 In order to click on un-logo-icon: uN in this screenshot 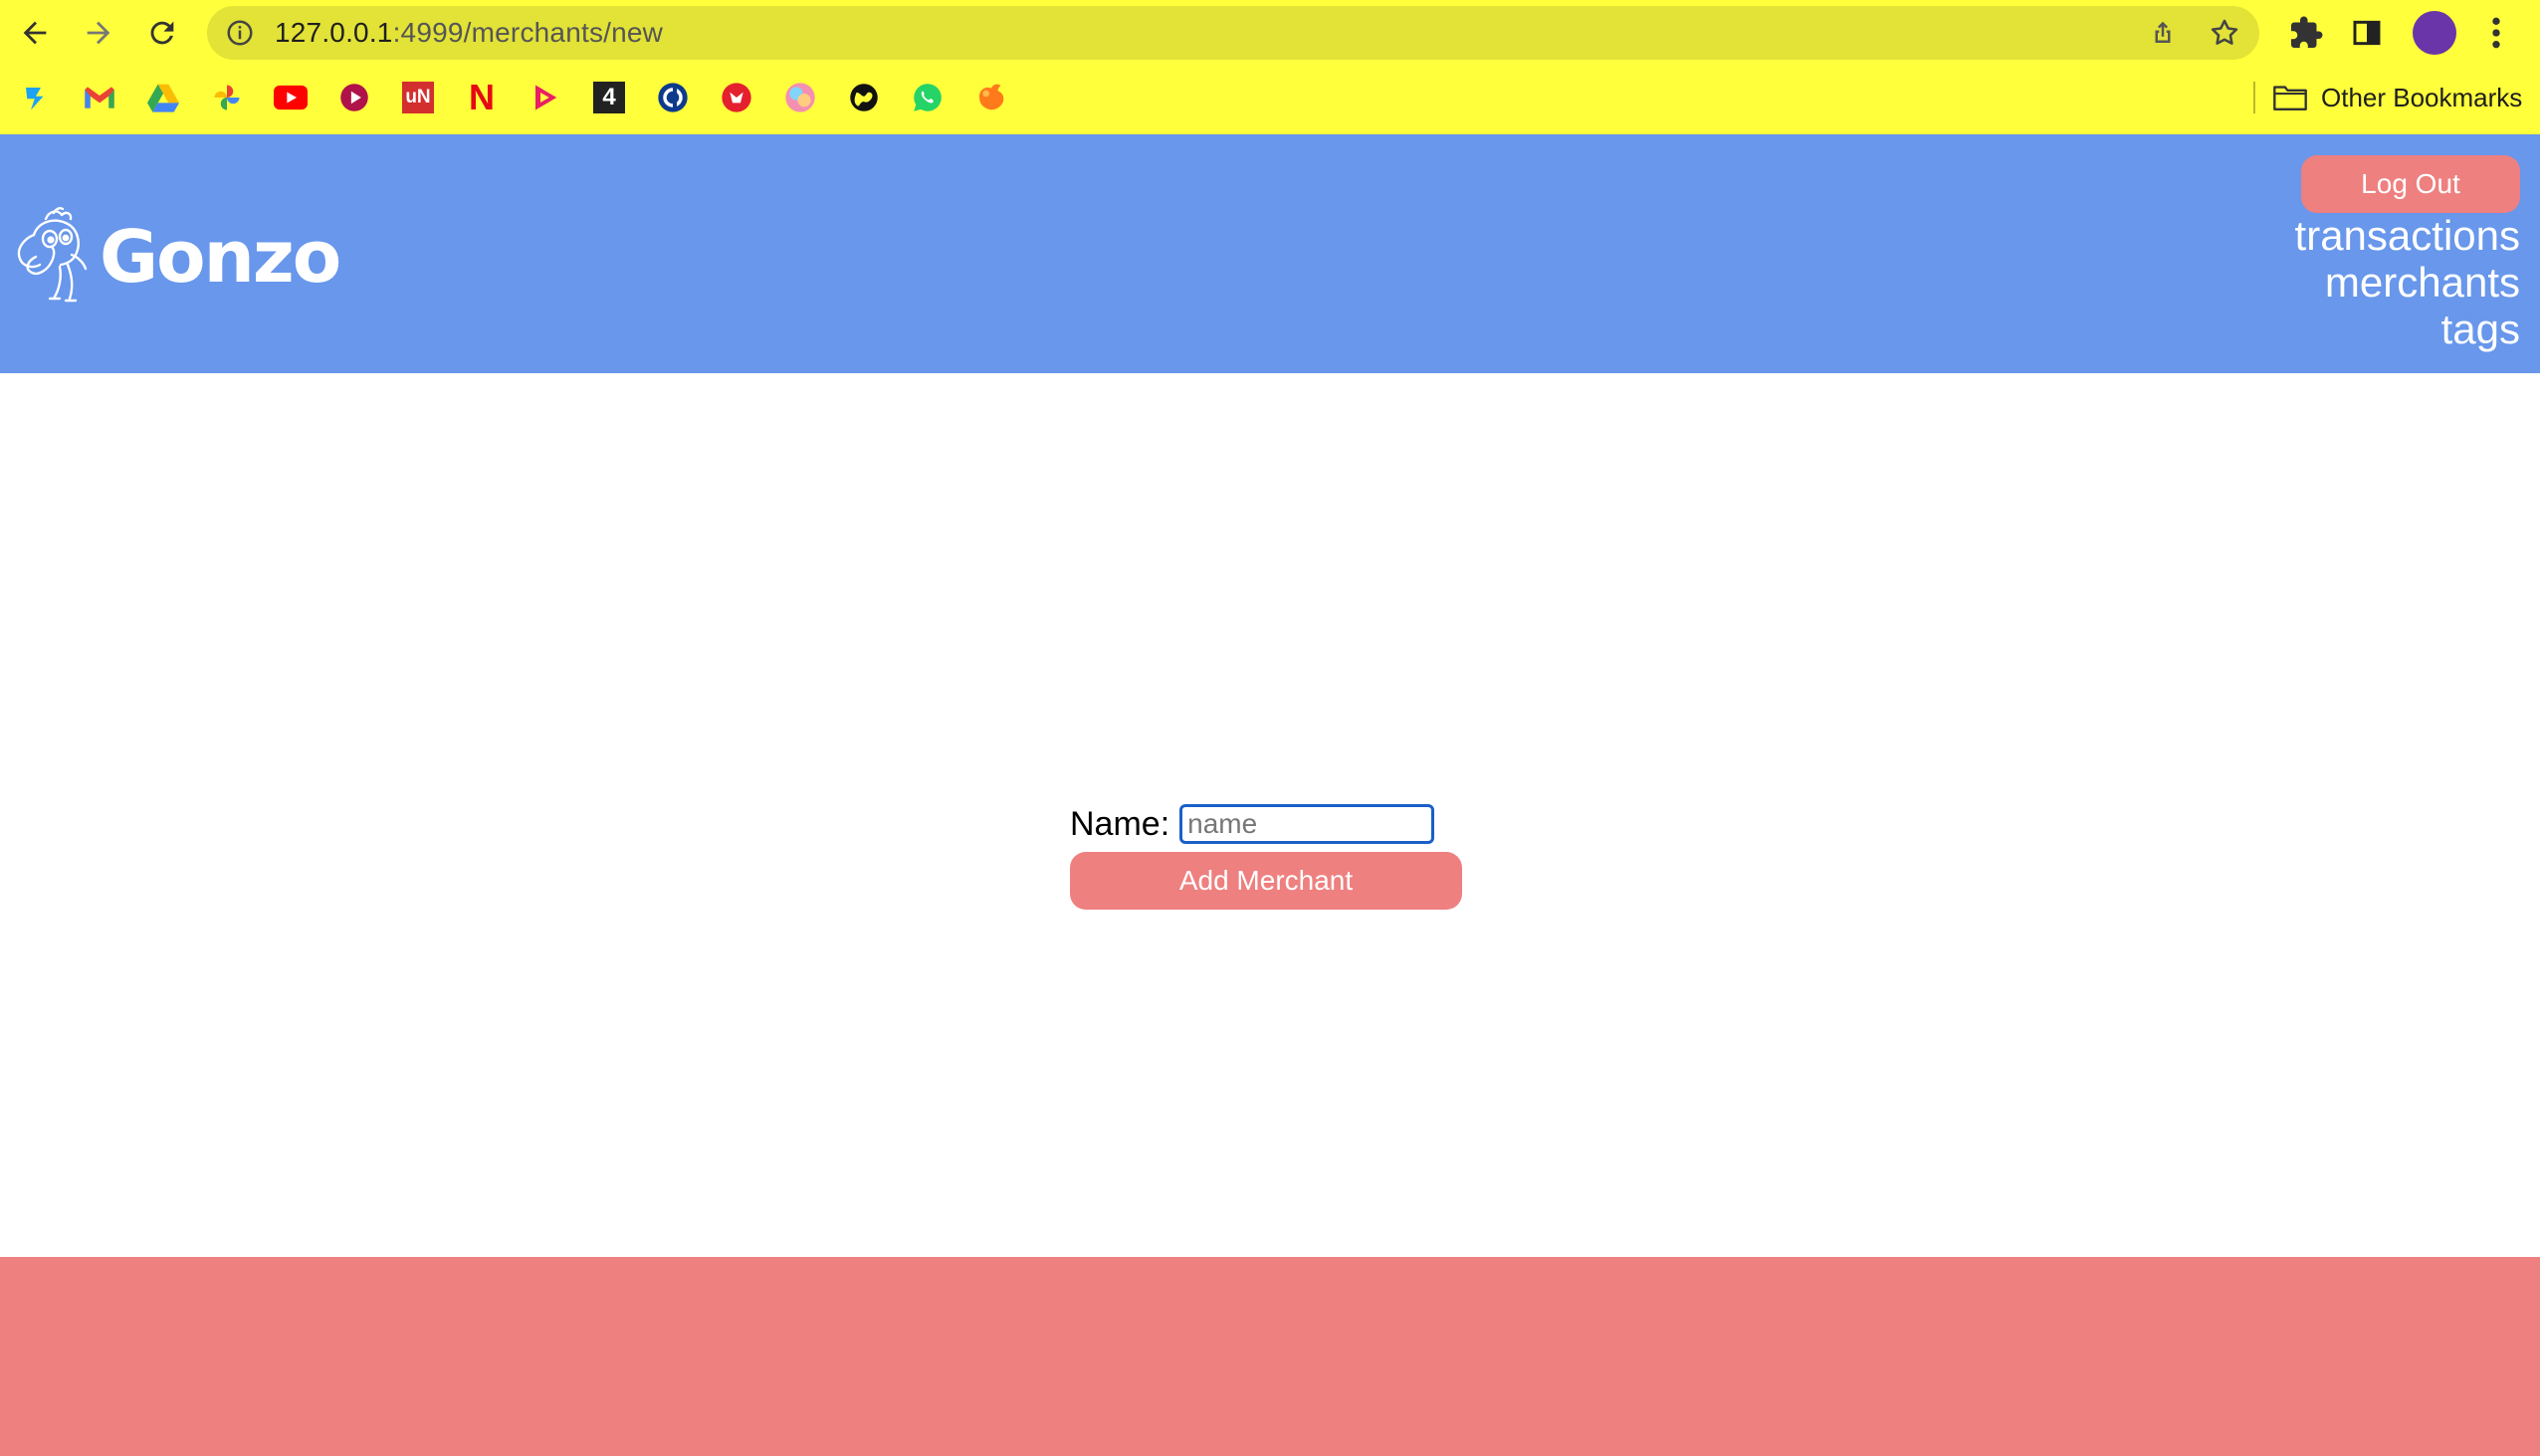, I will do `click(418, 97)`.